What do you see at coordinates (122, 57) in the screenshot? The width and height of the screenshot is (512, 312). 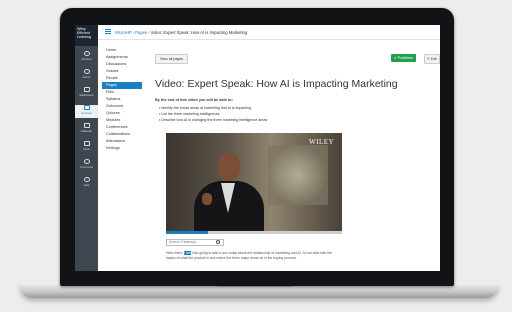 I see `course-nav-assignments: Assignments` at bounding box center [122, 57].